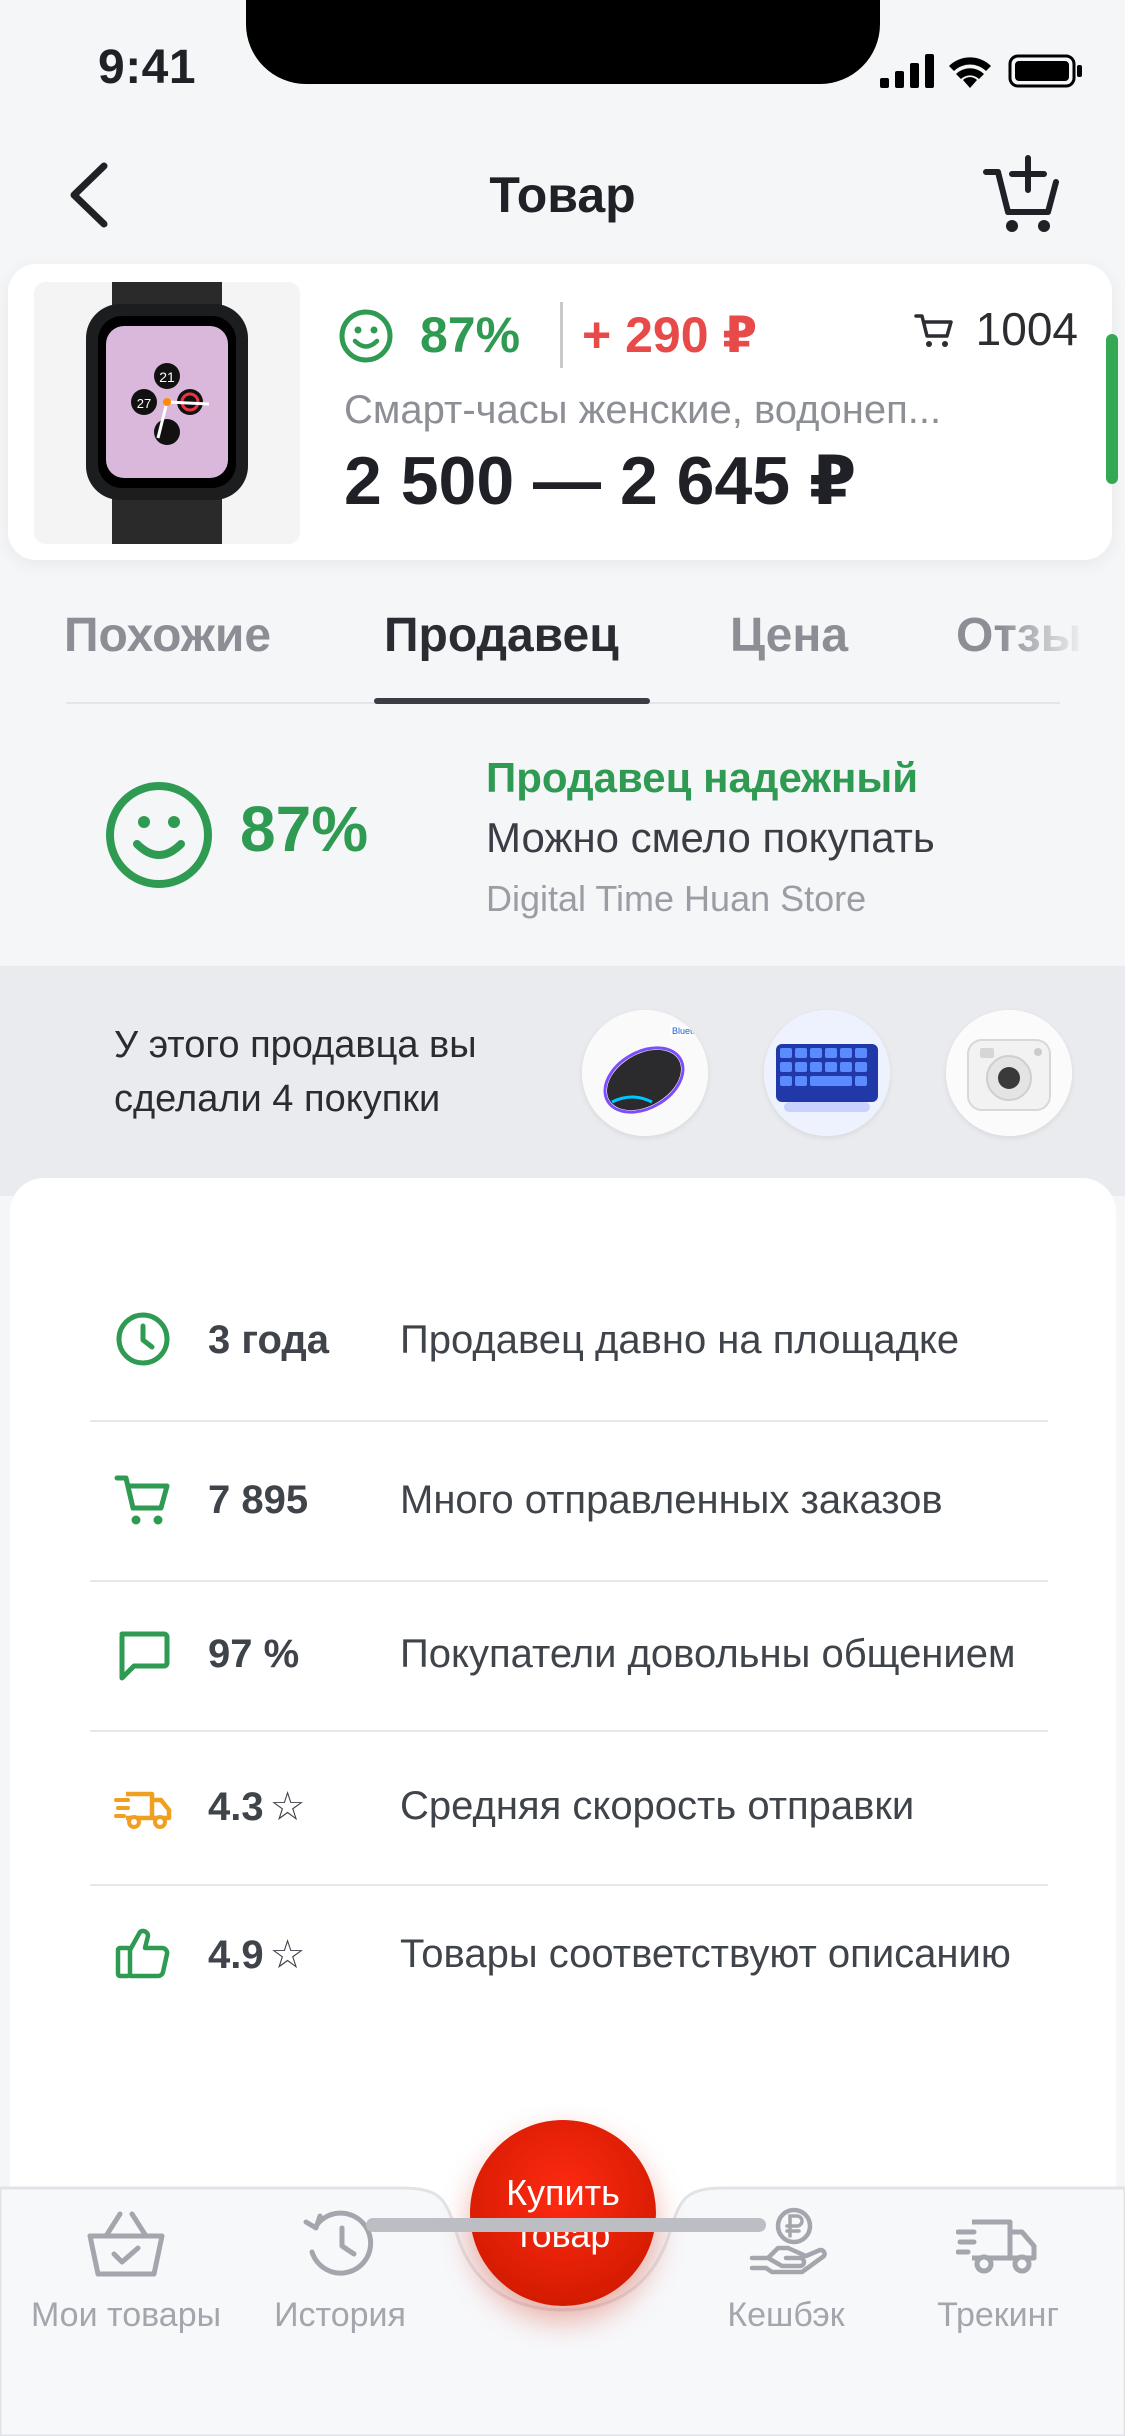  I want to click on stat-row: 4.3 ☆ Средняя скорость отправки, so click(569, 1809).